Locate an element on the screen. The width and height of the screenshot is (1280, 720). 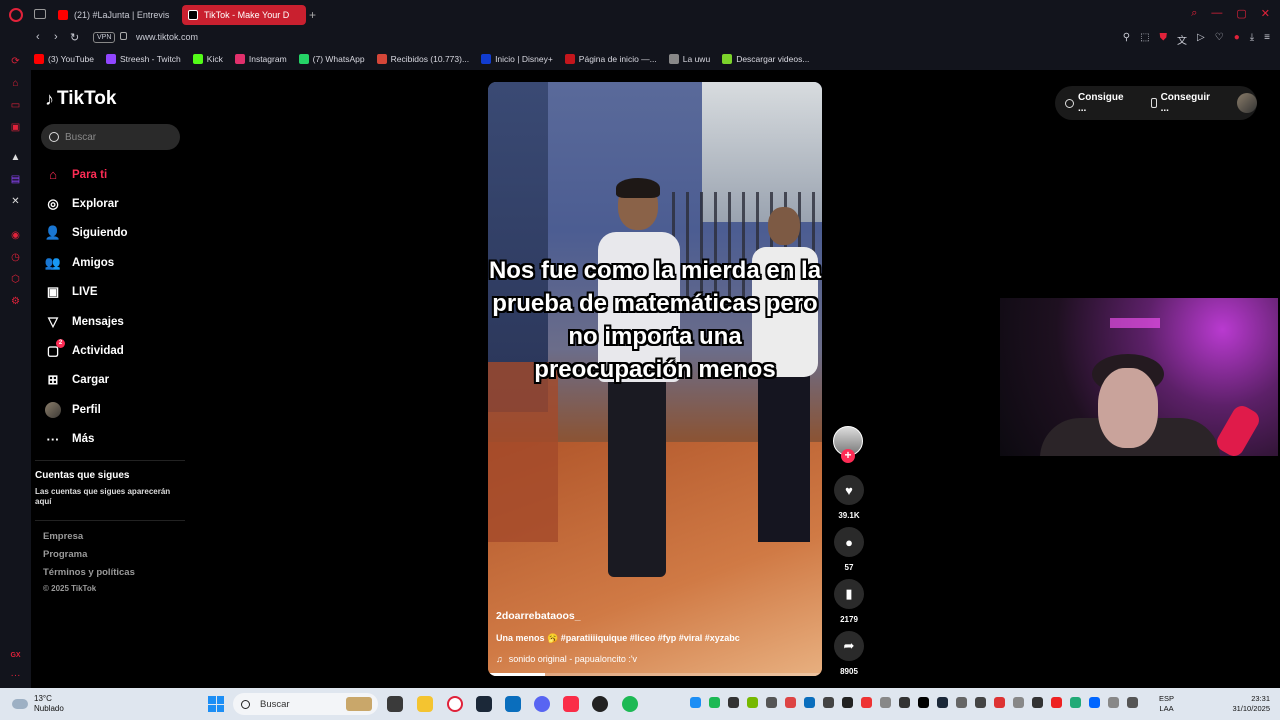
nav-item-más: ··· Más is located at coordinates (86, 439).